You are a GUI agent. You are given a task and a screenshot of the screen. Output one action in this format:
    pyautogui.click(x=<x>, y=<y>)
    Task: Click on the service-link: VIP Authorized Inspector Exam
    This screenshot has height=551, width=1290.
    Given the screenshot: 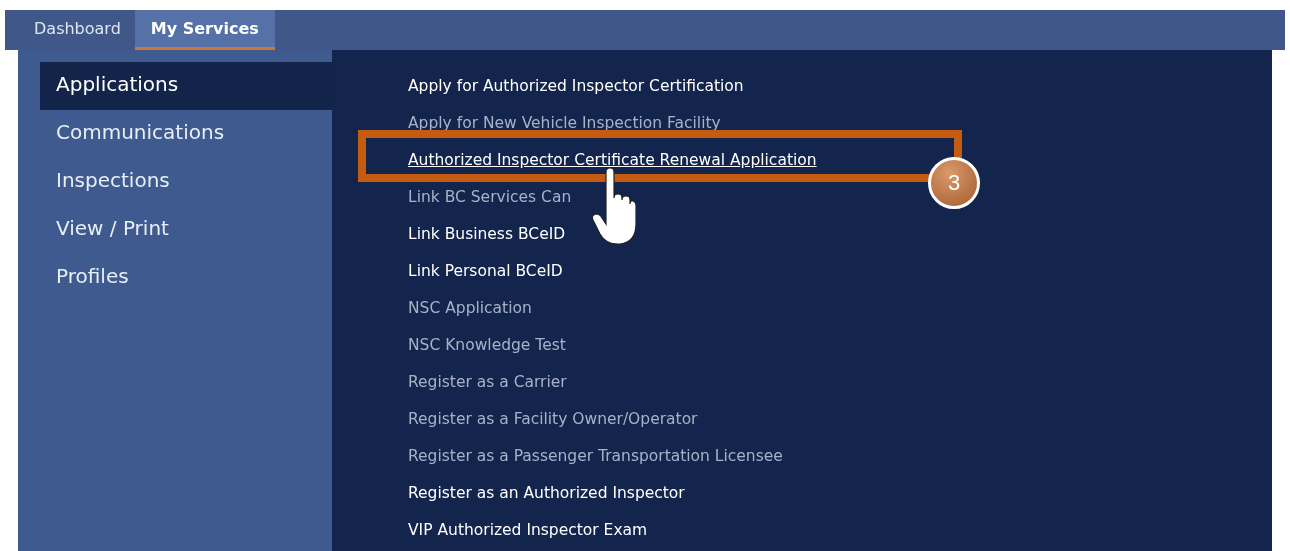 What is the action you would take?
    pyautogui.click(x=528, y=530)
    